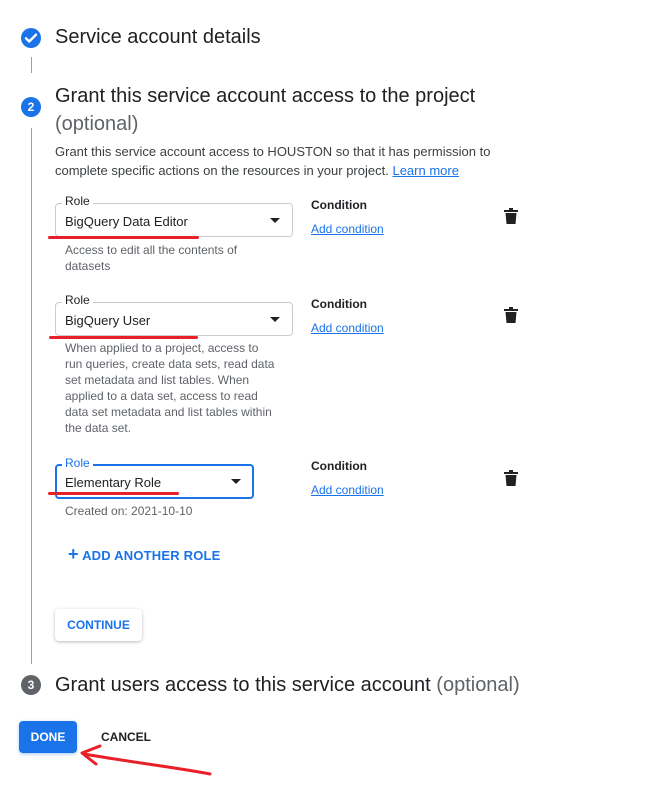 The height and width of the screenshot is (795, 658). Describe the element at coordinates (126, 221) in the screenshot. I see `role-select-value: BigQuery Data Editor` at that location.